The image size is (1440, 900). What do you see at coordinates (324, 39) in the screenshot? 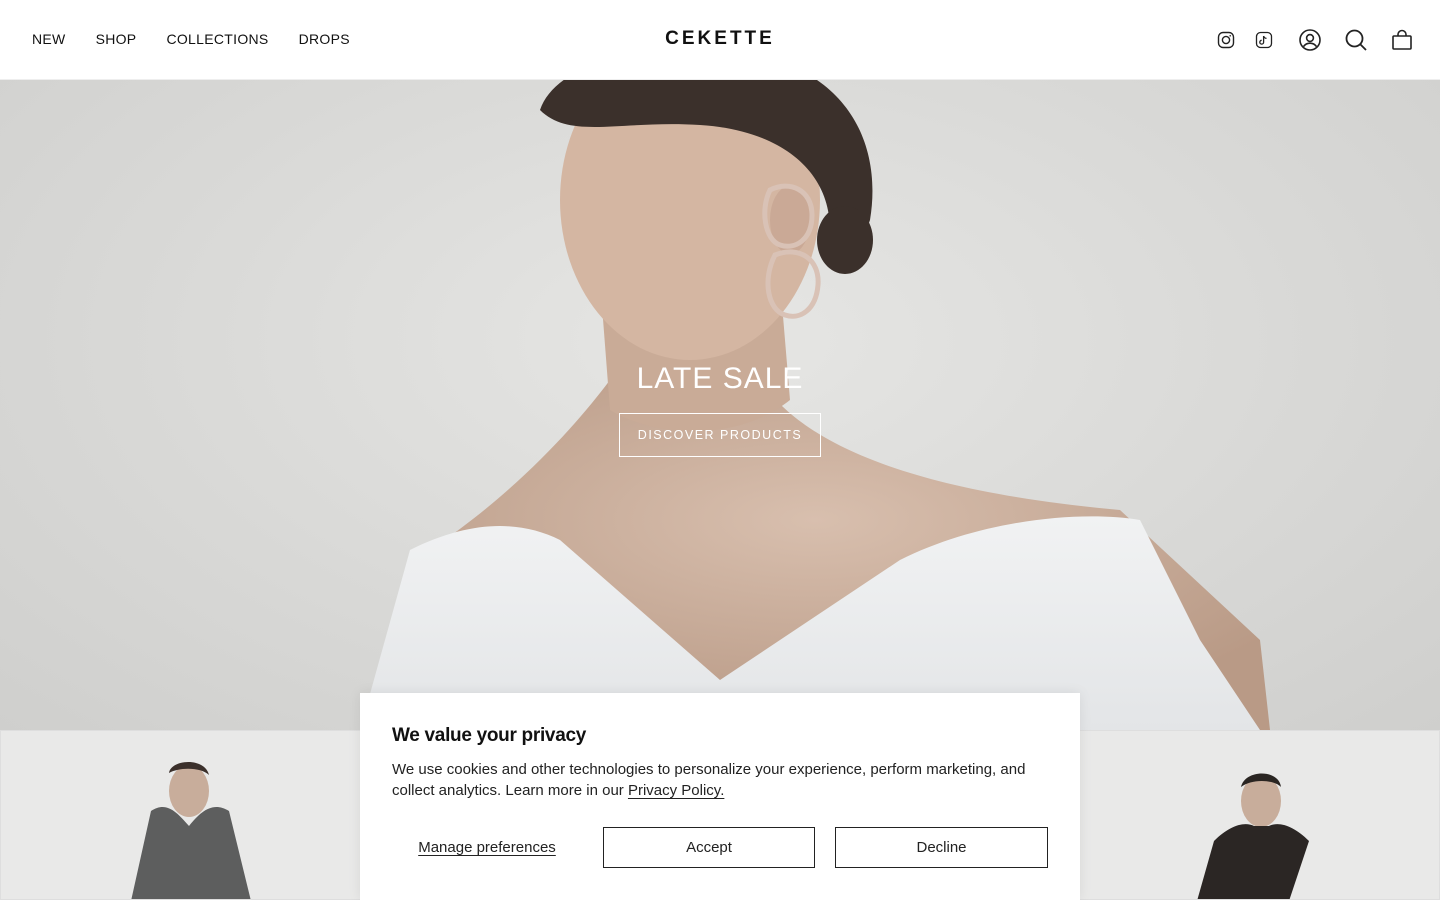
I see `nav-item-drops: DROPS` at bounding box center [324, 39].